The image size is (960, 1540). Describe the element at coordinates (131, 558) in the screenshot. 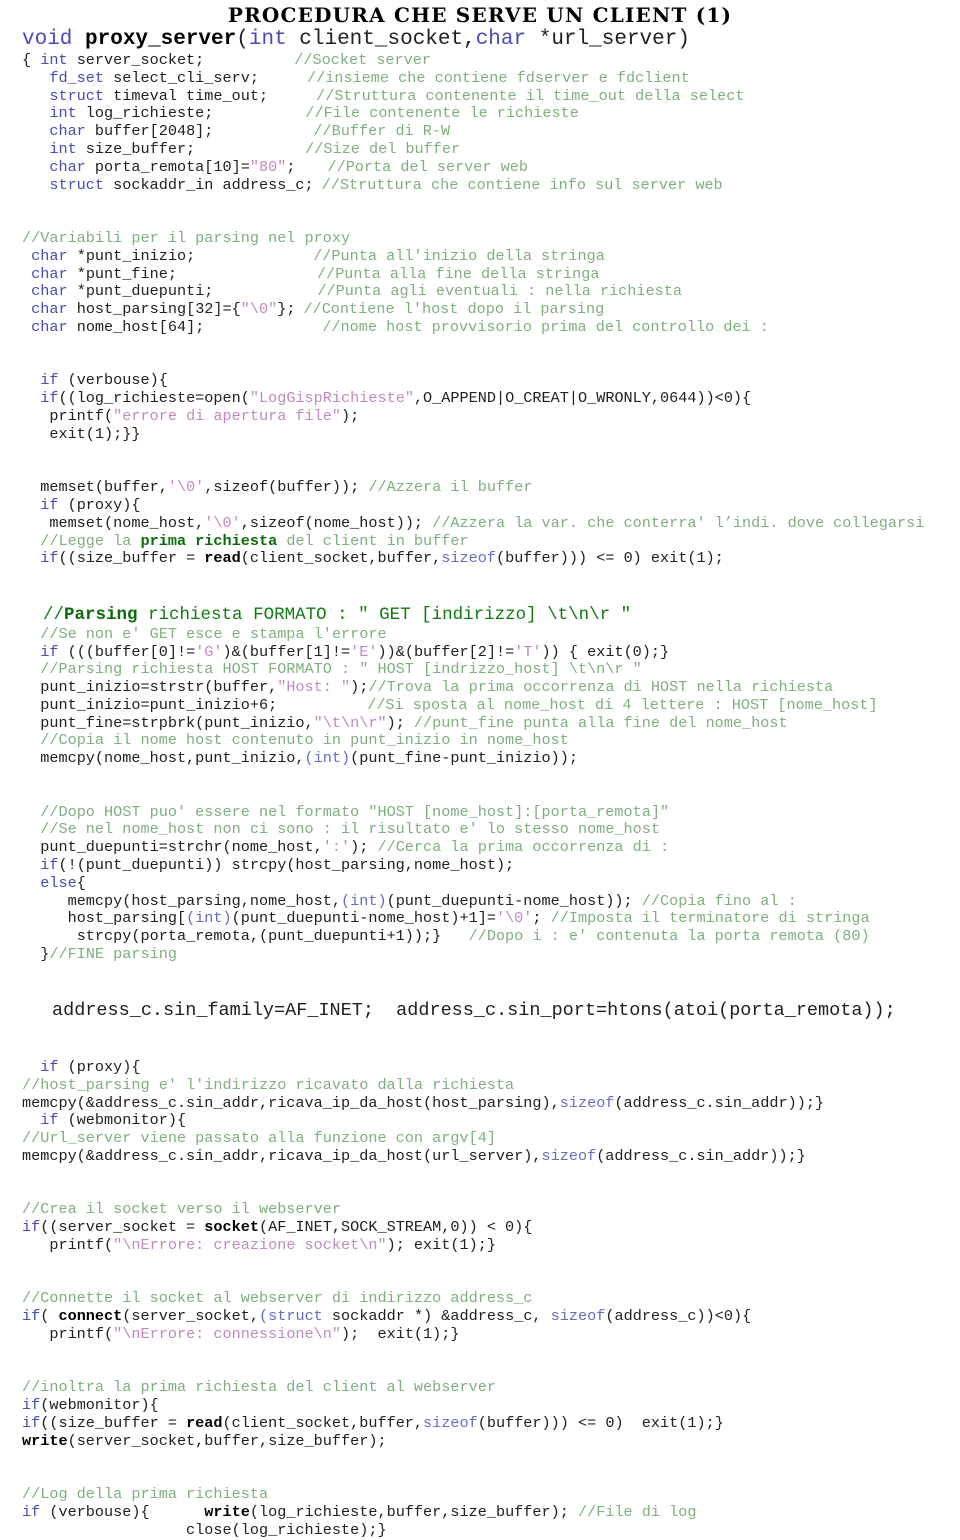

I see `code-text: ((size_buffer =` at that location.